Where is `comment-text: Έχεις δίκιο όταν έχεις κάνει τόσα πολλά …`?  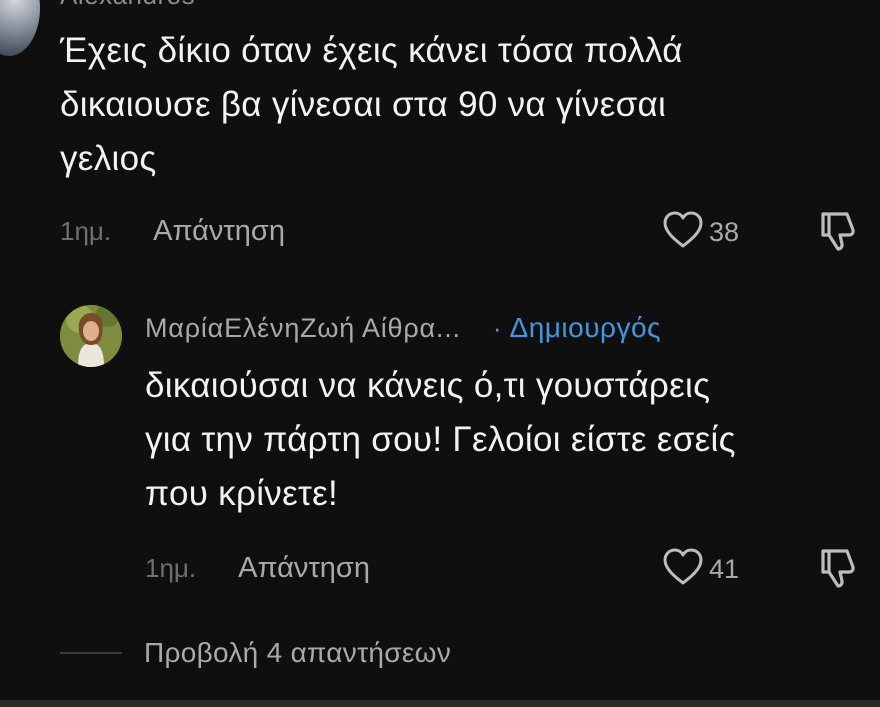 comment-text: Έχεις δίκιο όταν έχεις κάνει τόσα πολλά … is located at coordinates (371, 104).